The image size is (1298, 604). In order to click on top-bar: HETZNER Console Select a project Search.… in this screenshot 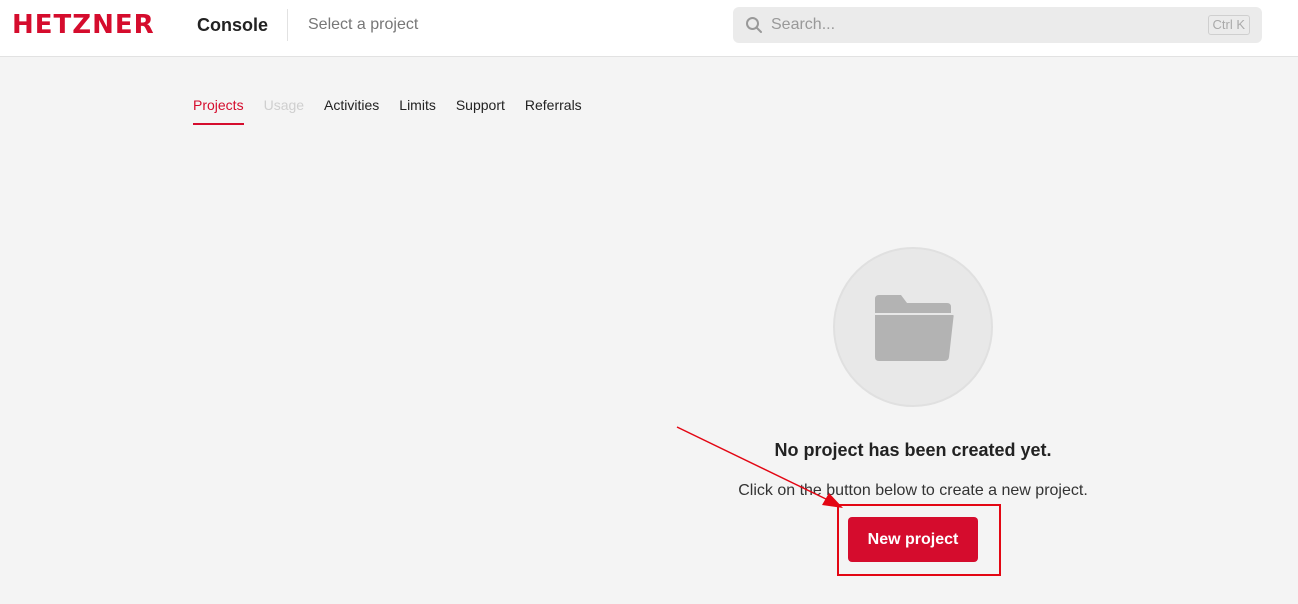, I will do `click(649, 28)`.